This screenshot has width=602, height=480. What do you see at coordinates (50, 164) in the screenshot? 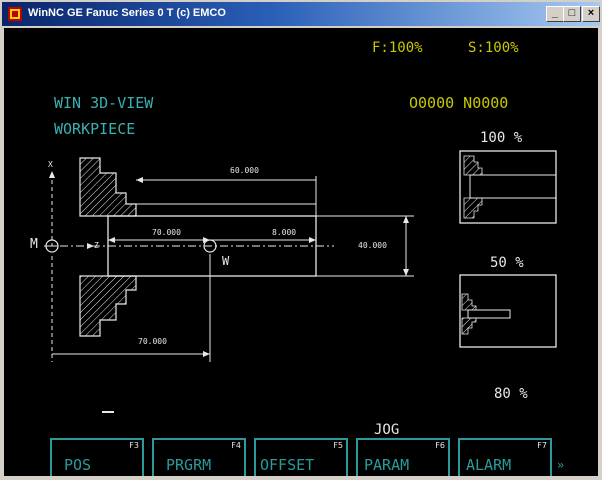
I see `x-axis-label: X` at bounding box center [50, 164].